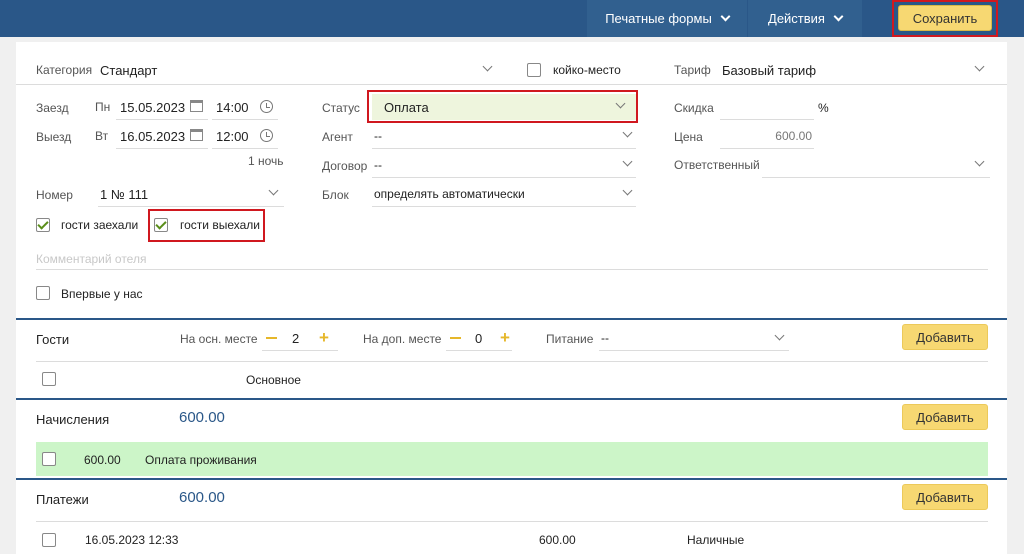 The width and height of the screenshot is (1024, 554). Describe the element at coordinates (202, 497) in the screenshot. I see `payments-total: 600.00` at that location.